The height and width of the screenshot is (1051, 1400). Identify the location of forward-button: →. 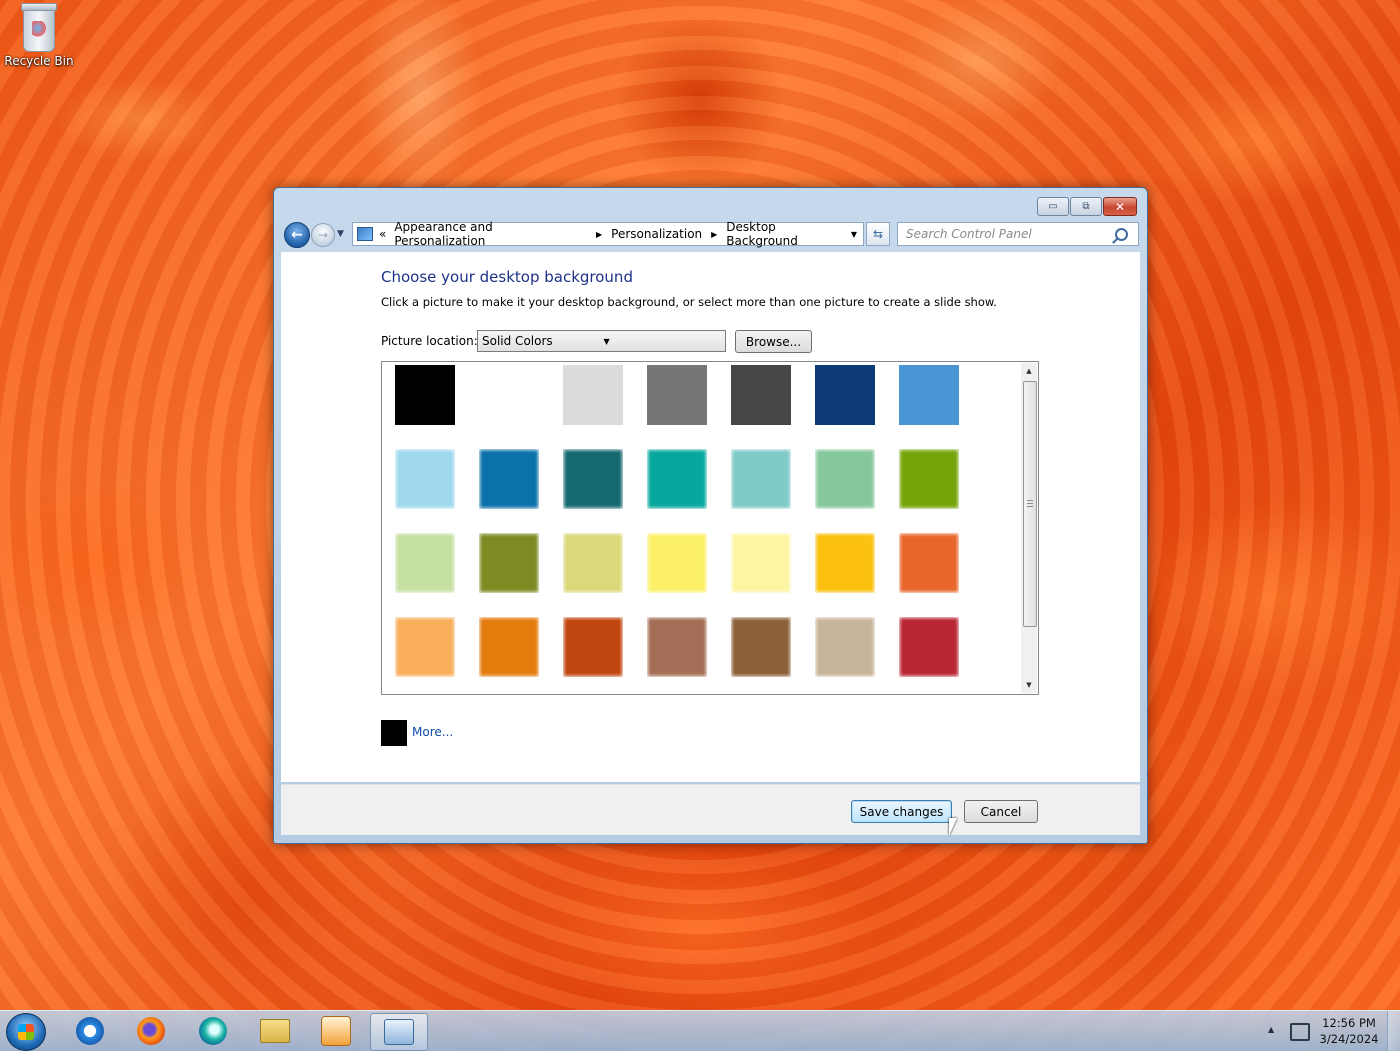
(323, 235).